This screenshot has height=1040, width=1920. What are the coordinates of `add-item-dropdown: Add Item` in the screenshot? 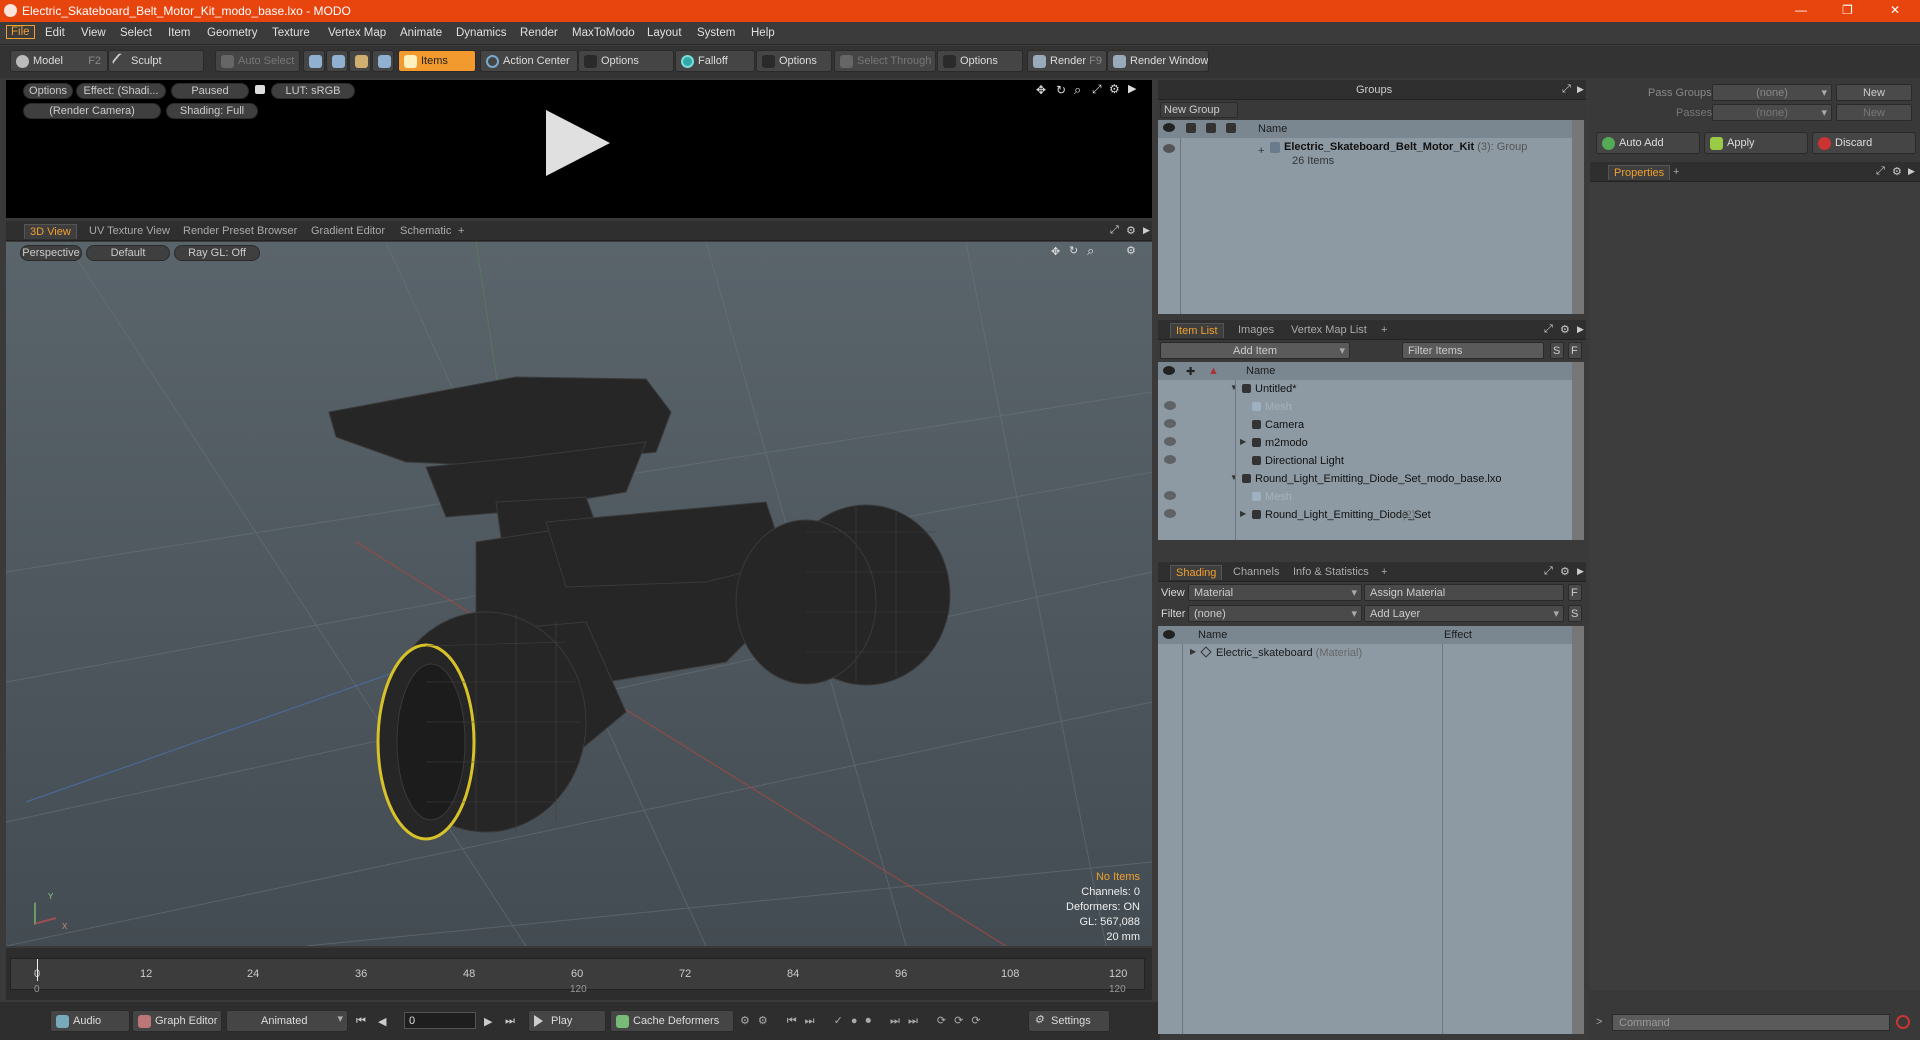 It's located at (1255, 350).